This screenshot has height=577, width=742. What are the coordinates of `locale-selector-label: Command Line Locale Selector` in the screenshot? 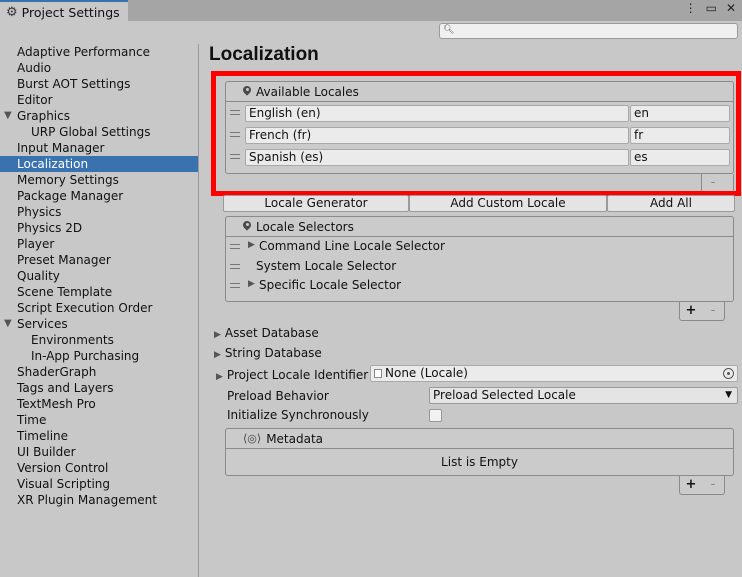 It's located at (352, 246).